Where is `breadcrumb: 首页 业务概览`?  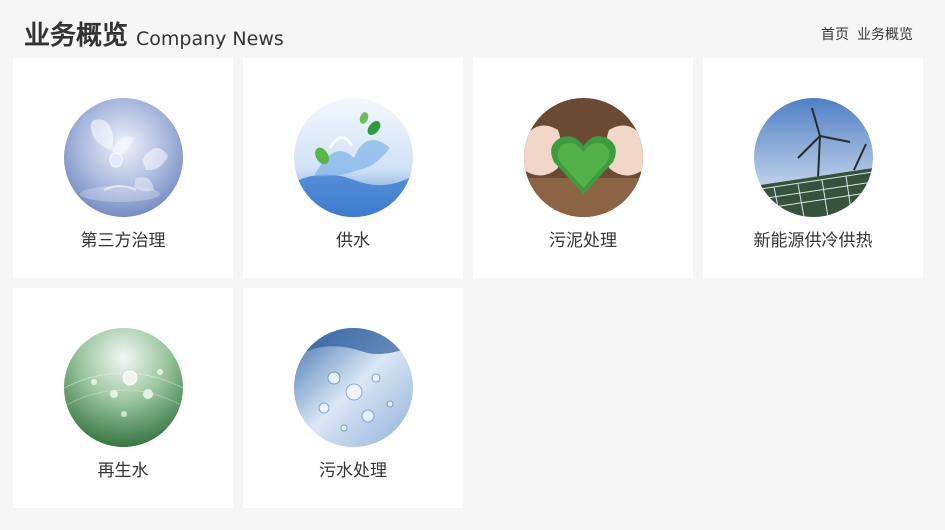 breadcrumb: 首页 业务概览 is located at coordinates (867, 35).